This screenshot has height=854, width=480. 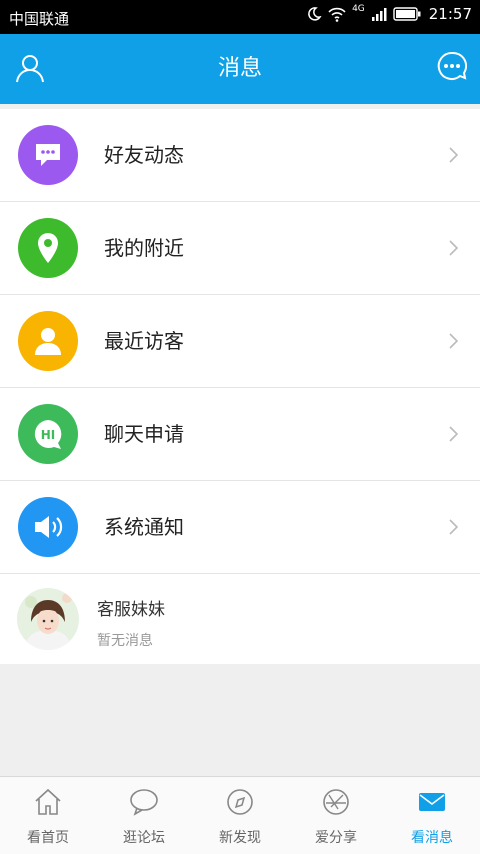 What do you see at coordinates (432, 838) in the screenshot?
I see `tab-label: 看消息` at bounding box center [432, 838].